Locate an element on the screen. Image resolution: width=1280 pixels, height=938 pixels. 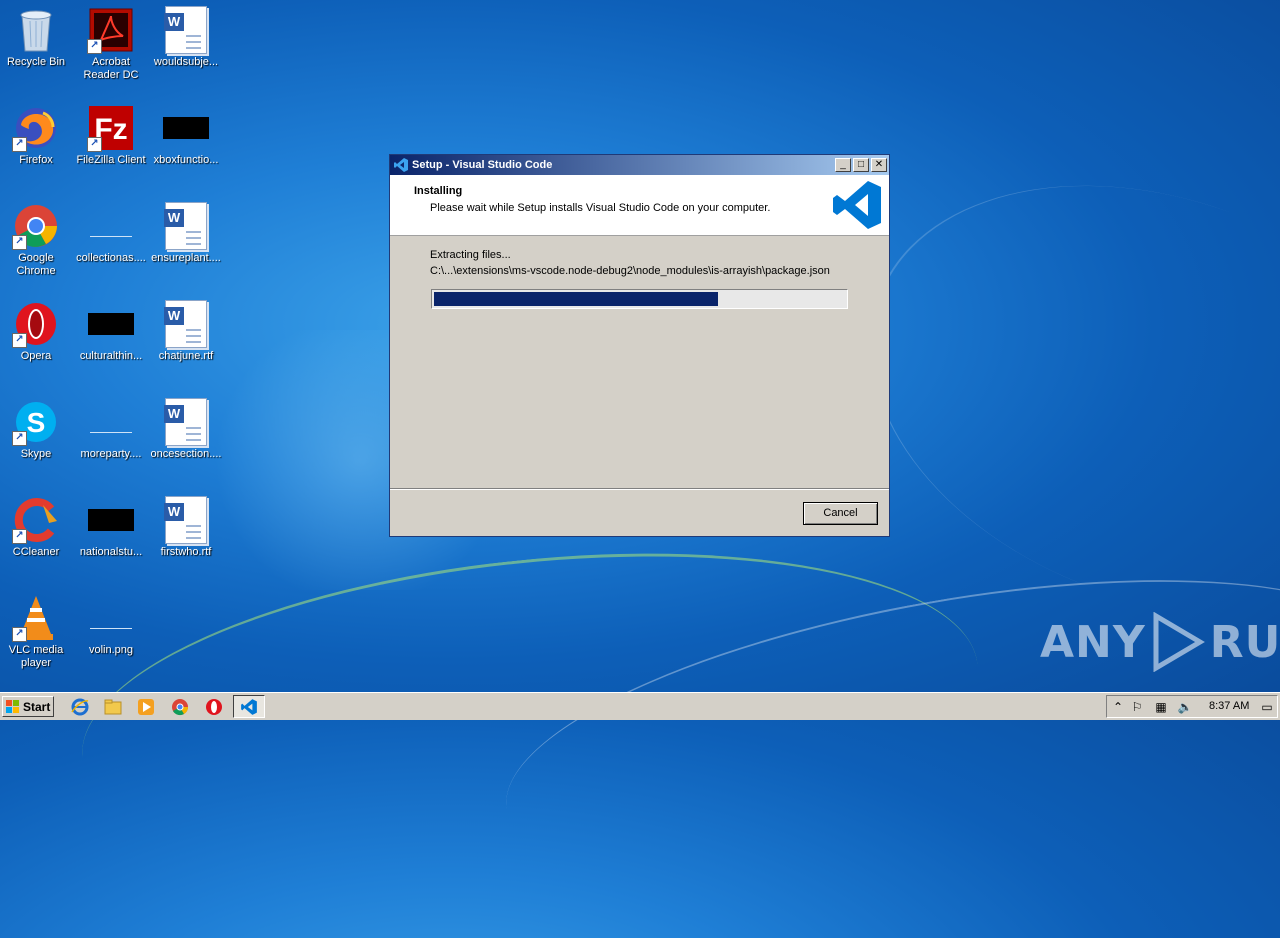
desktop-icon-filezilla: Fz ↗ FileZilla Client is located at coordinates (111, 135).